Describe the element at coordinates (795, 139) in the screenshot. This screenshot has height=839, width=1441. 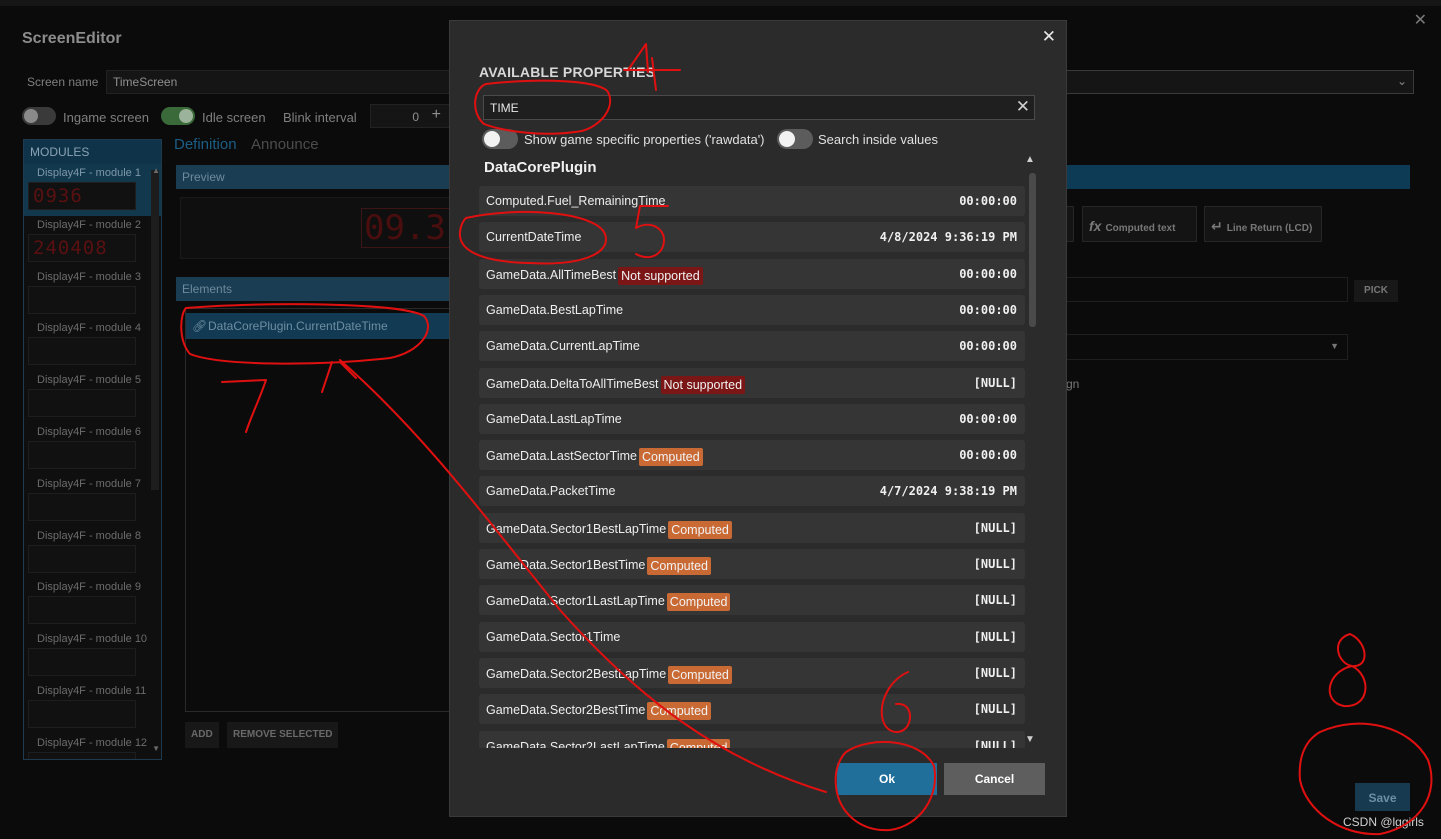
I see `search-values-toggle` at that location.